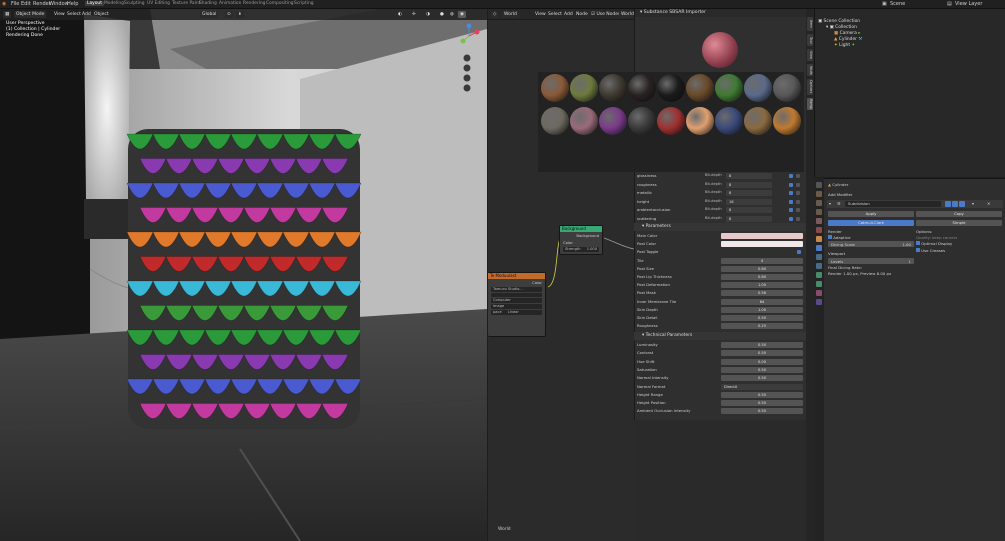 The width and height of the screenshot is (1005, 541). What do you see at coordinates (810, 104) in the screenshot?
I see `sidebar-tab-ramp: Ramp` at bounding box center [810, 104].